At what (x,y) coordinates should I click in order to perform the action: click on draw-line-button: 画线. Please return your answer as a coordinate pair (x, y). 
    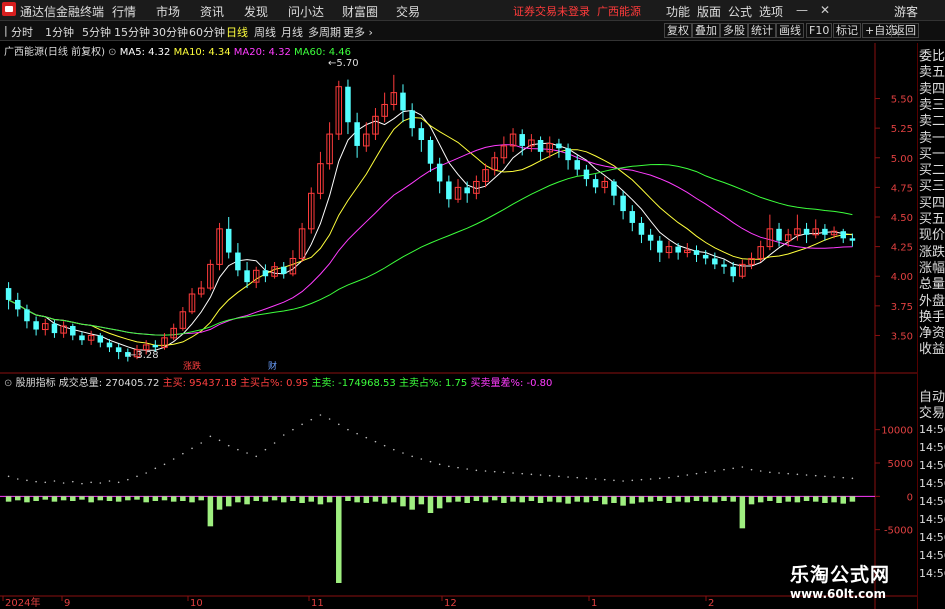
    Looking at the image, I should click on (790, 30).